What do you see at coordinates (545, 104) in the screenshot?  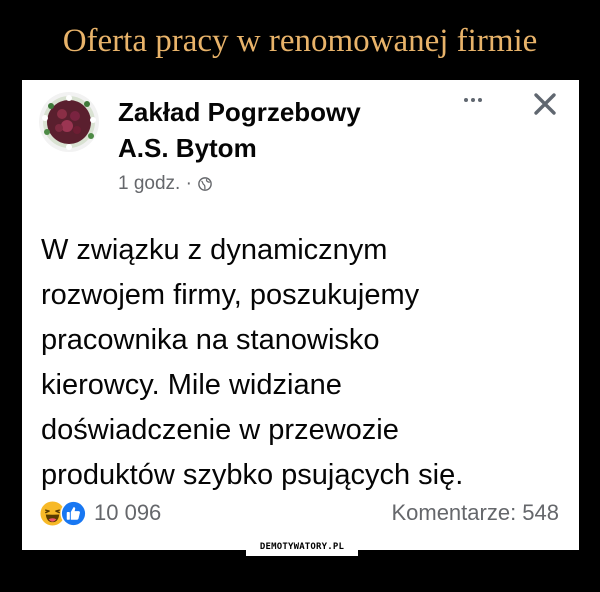 I see `close-icon` at bounding box center [545, 104].